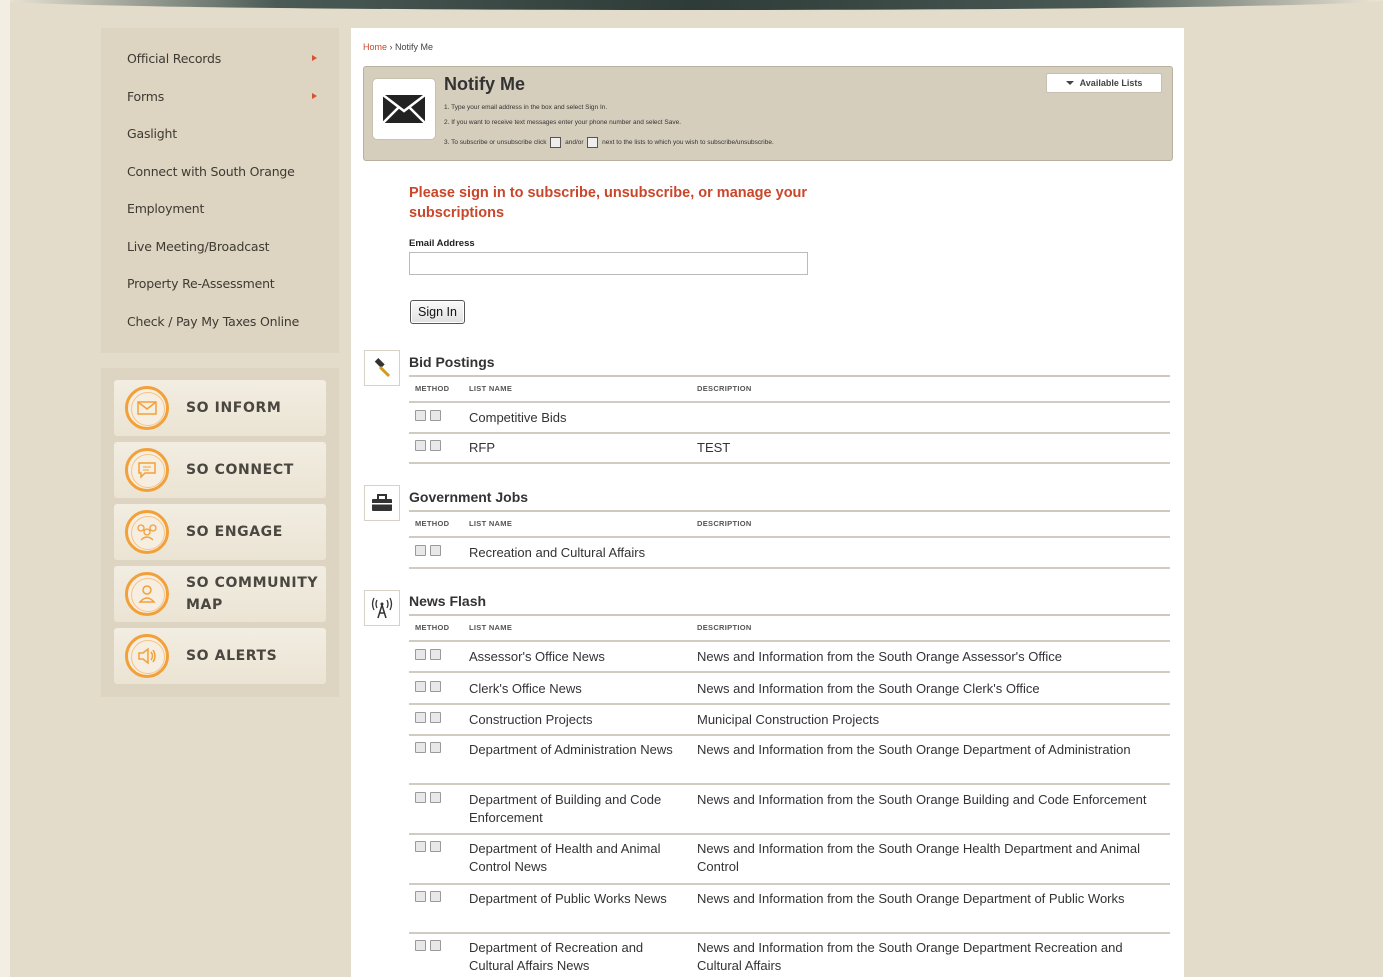 The image size is (1383, 977). What do you see at coordinates (314, 58) in the screenshot?
I see `submenu-arrow-icon` at bounding box center [314, 58].